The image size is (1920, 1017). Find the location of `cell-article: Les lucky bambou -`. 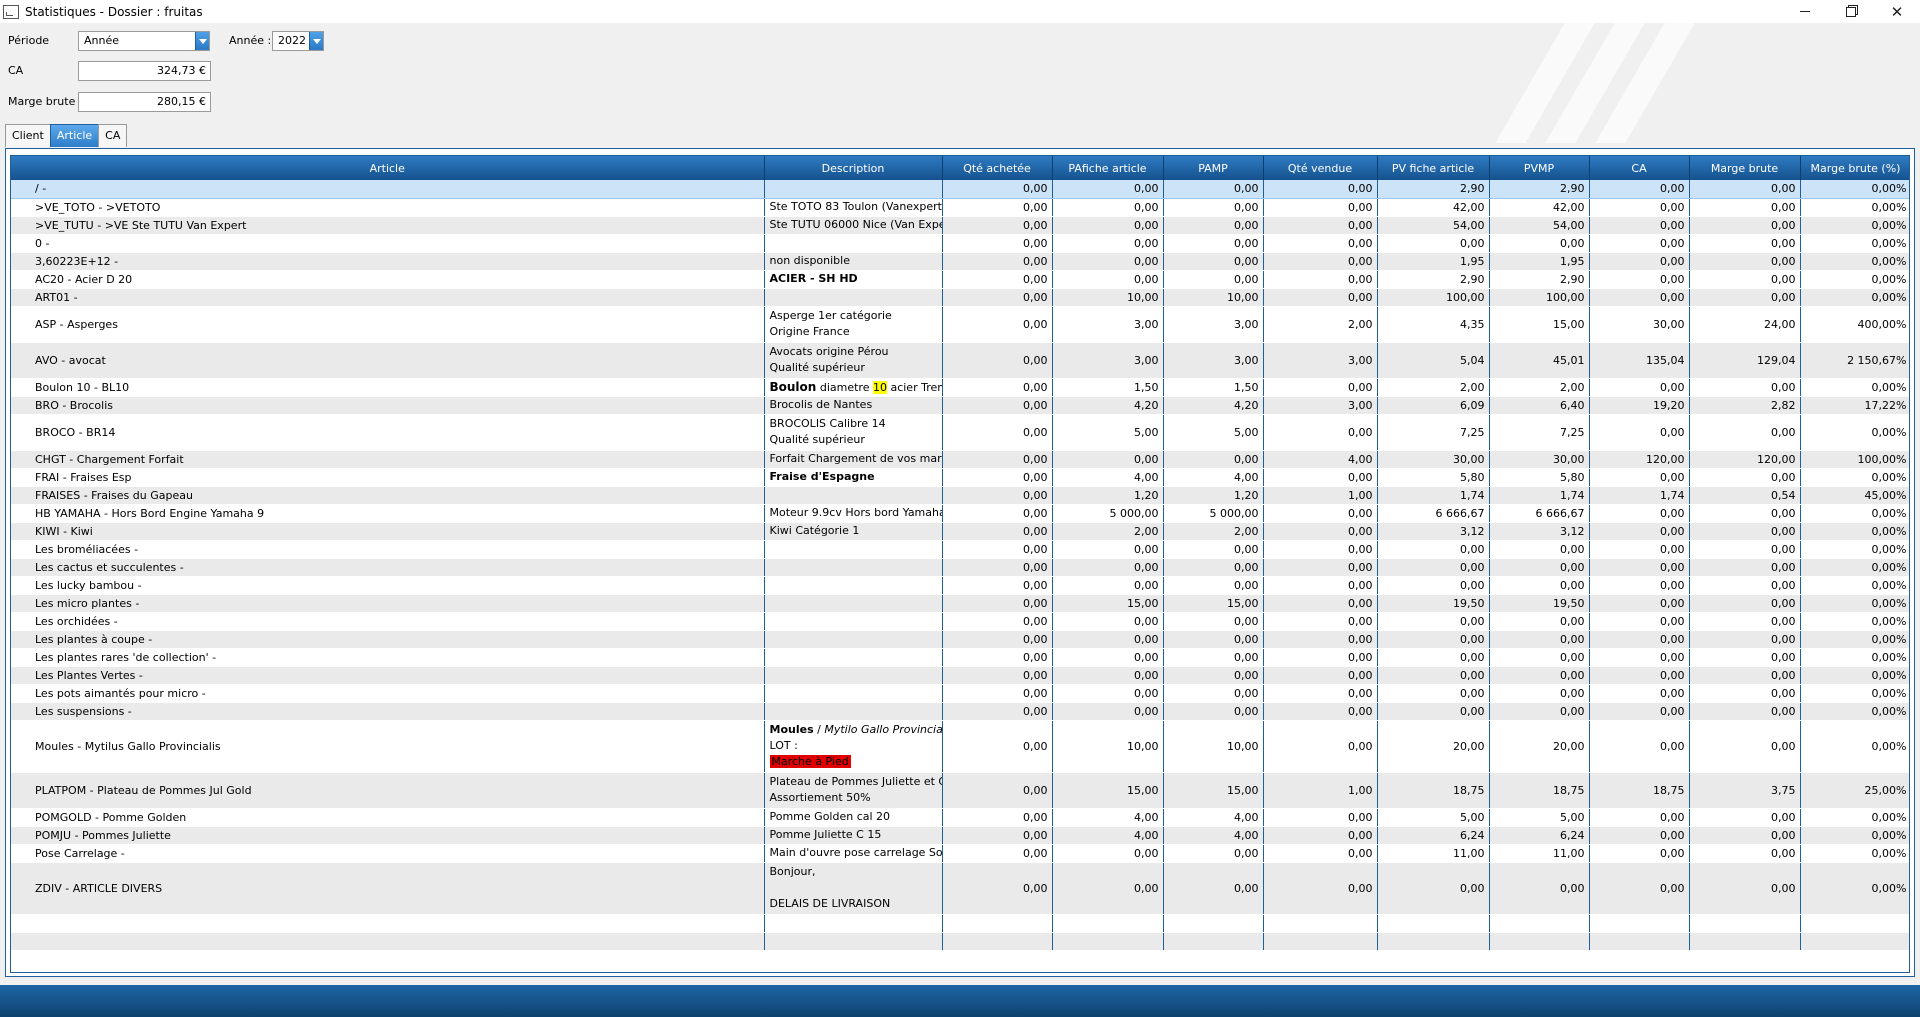

cell-article: Les lucky bambou - is located at coordinates (388, 585).